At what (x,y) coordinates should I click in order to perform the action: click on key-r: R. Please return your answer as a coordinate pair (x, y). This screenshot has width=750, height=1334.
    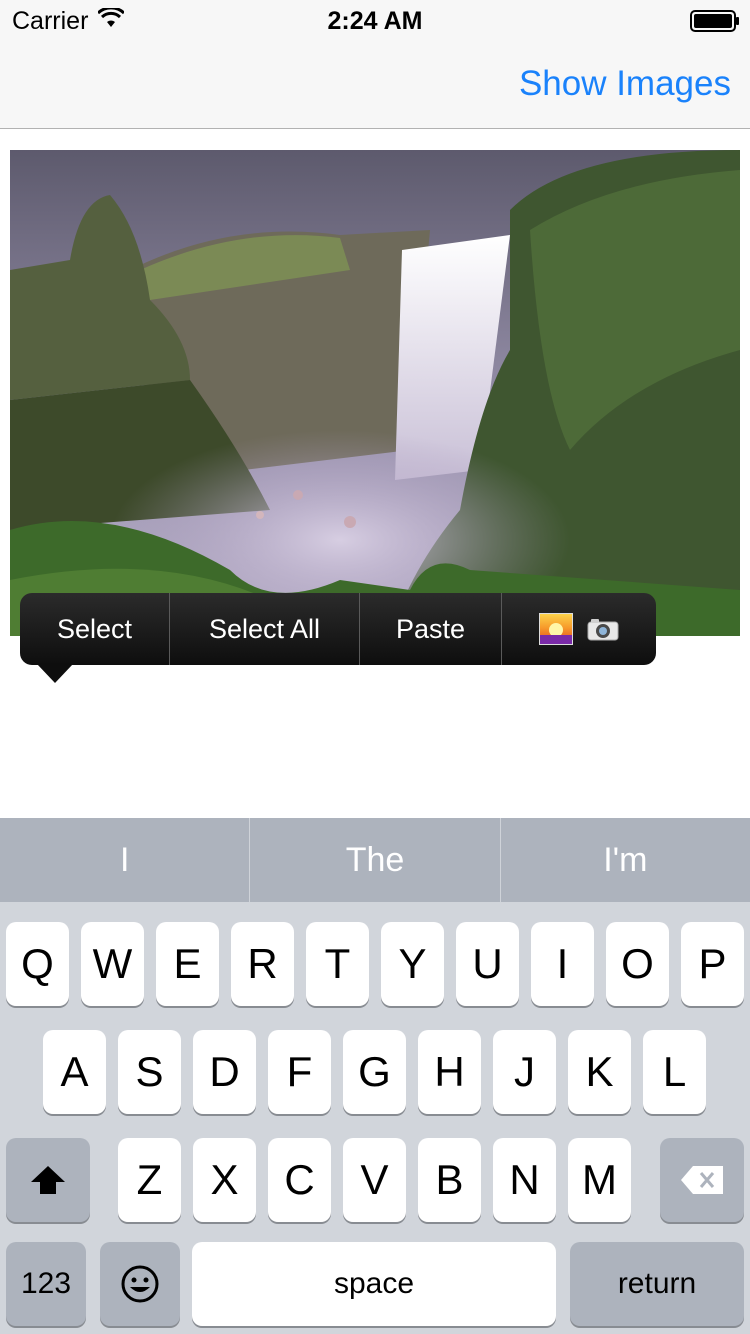
    Looking at the image, I should click on (262, 964).